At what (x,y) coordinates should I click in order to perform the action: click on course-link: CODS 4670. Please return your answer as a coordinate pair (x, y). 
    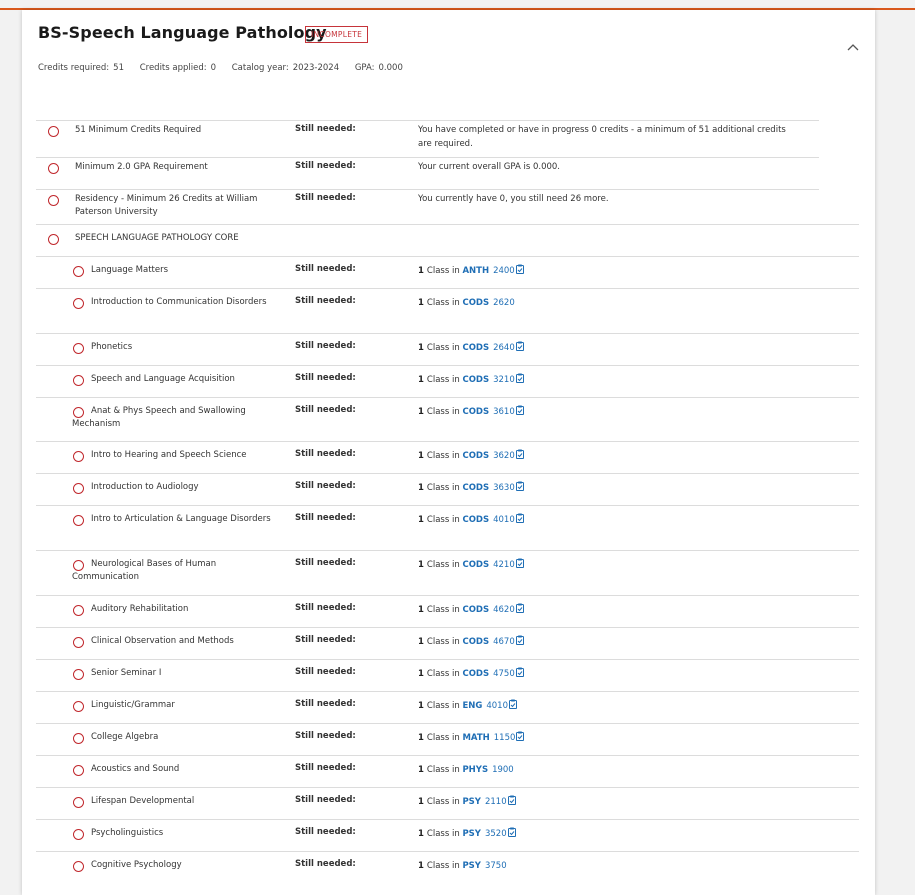
    Looking at the image, I should click on (488, 642).